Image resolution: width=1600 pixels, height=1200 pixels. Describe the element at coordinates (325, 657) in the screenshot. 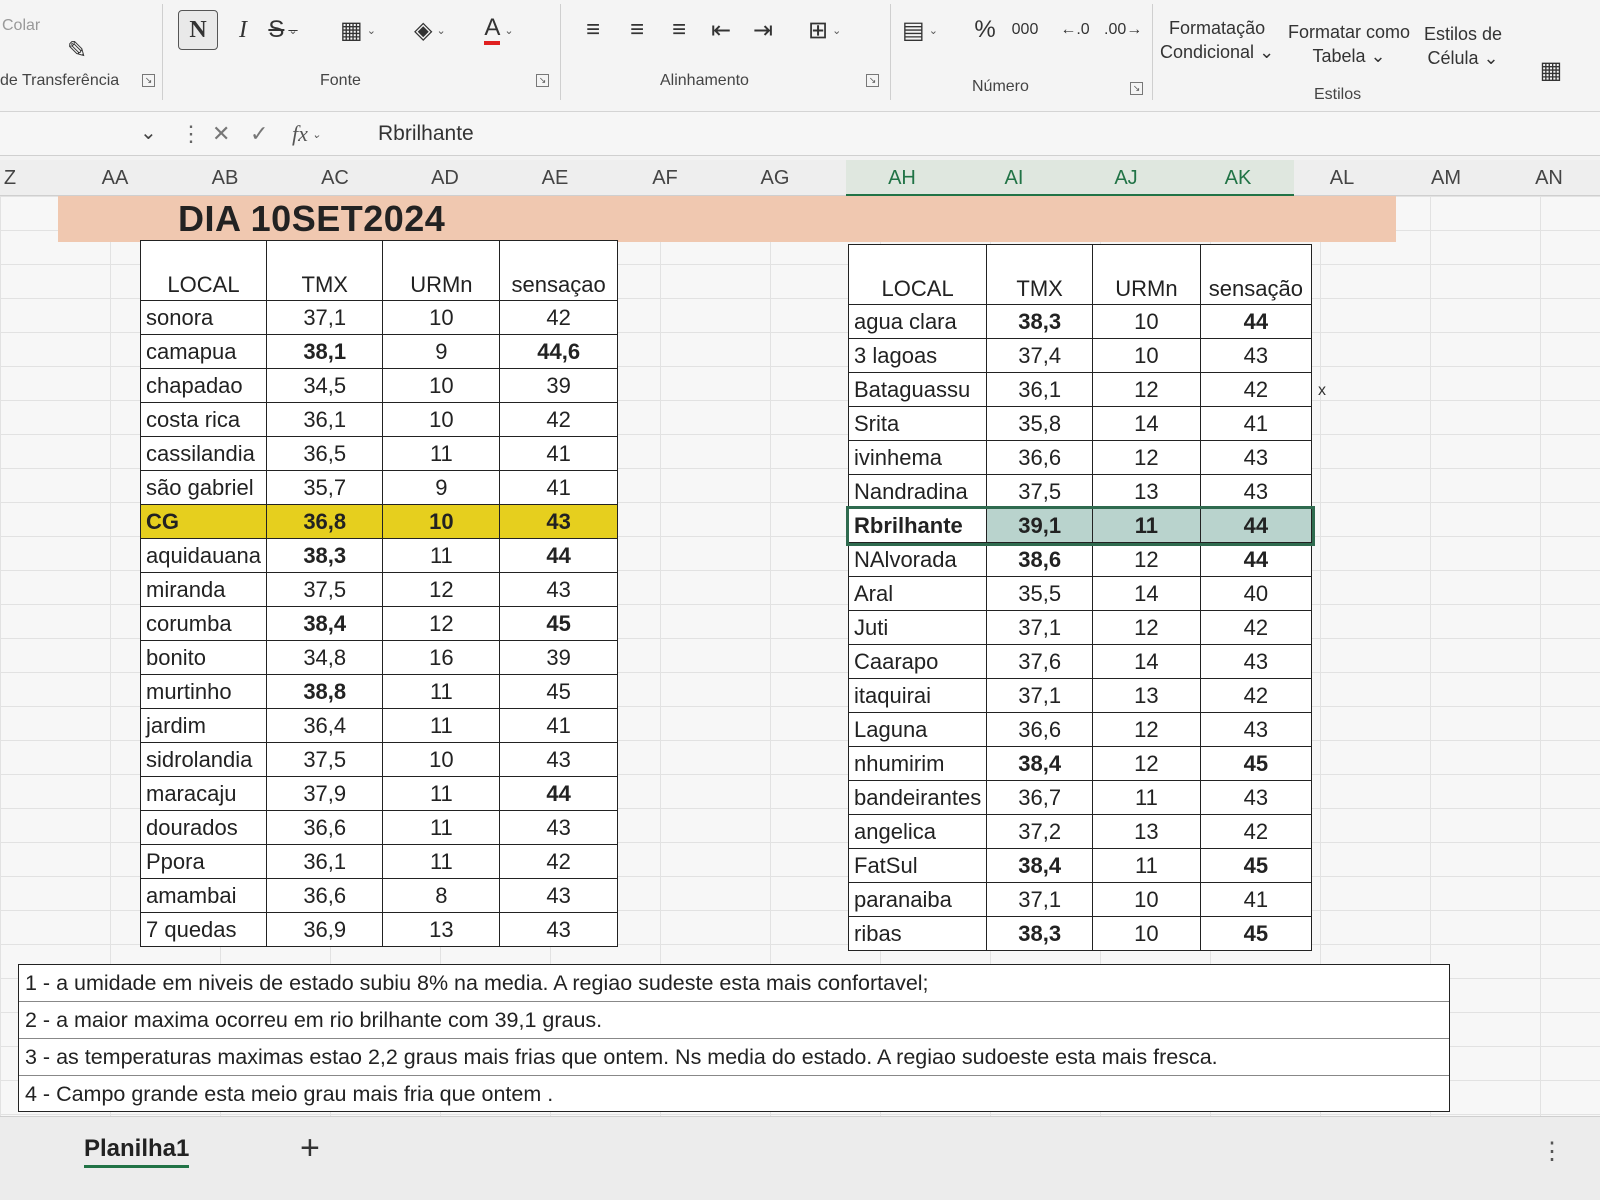

I see `tmx-cell: 34,8` at that location.